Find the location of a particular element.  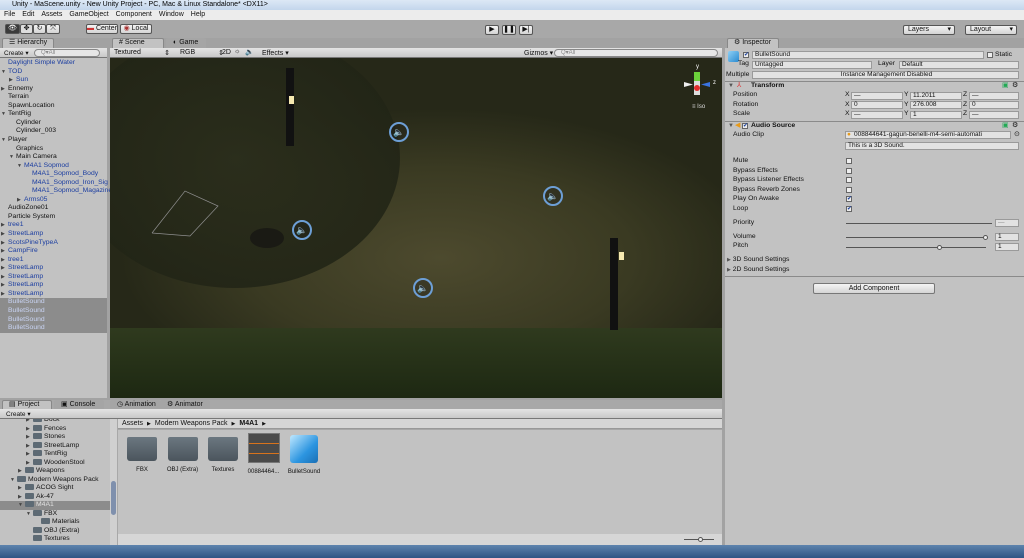

add-component-button: Add Component is located at coordinates (874, 288).